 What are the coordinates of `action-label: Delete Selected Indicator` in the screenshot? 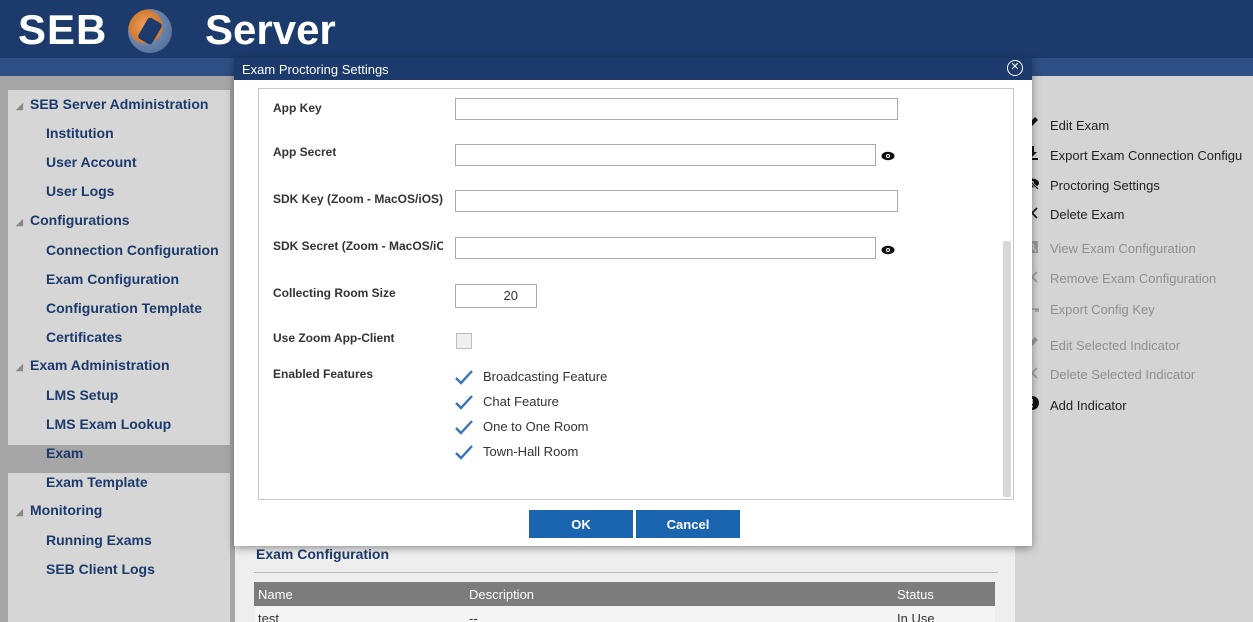 It's located at (1123, 374).